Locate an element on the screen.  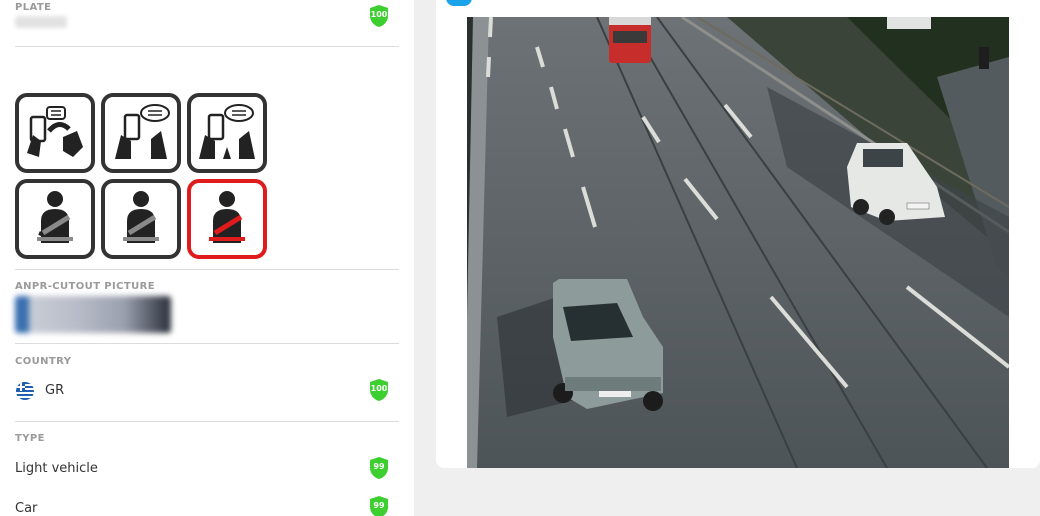
phone-handoff-icon is located at coordinates (55, 133).